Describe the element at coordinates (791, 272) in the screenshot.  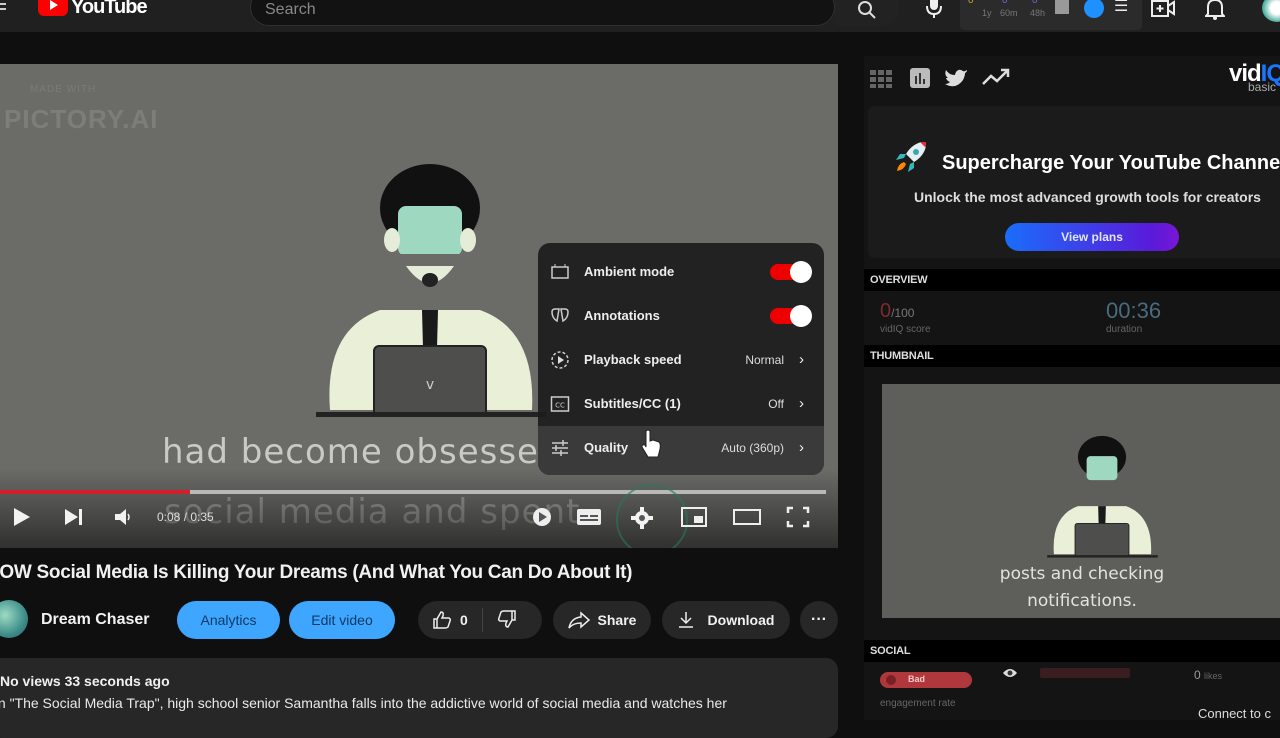
I see `ambient-mode-toggle` at that location.